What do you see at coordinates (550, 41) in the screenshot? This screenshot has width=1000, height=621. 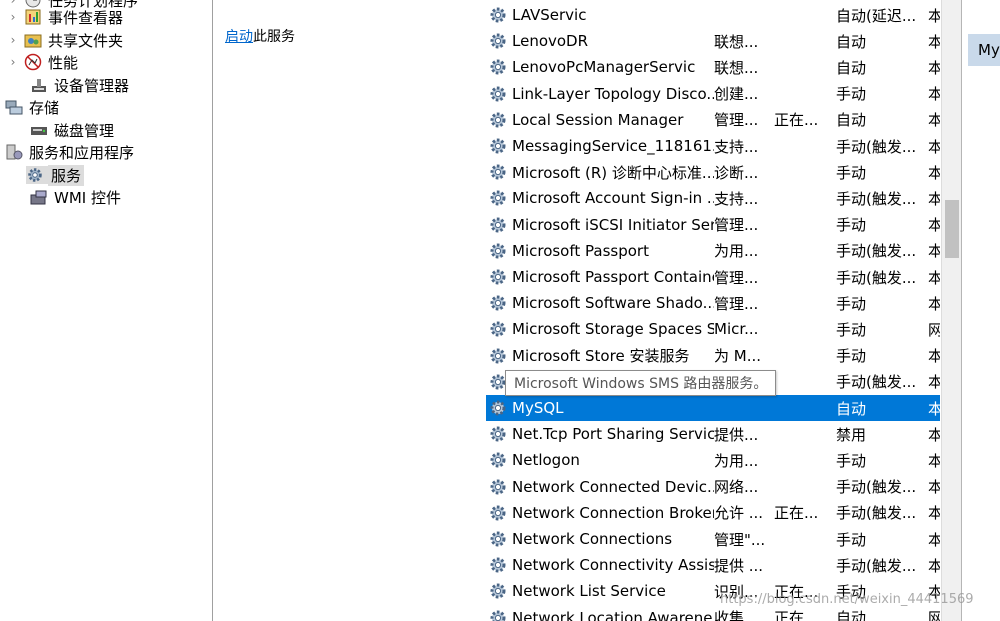 I see `service-name: LenovoDR` at bounding box center [550, 41].